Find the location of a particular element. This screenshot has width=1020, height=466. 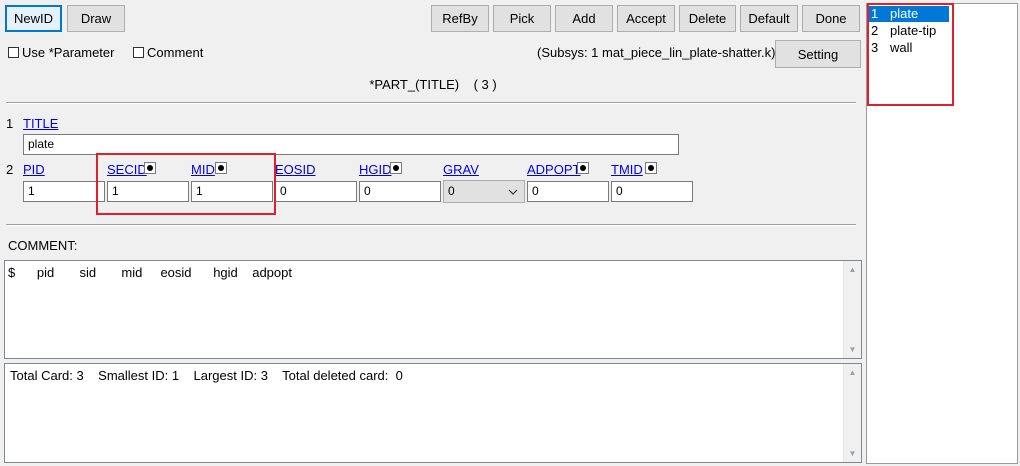

comment-box is located at coordinates (138, 52).